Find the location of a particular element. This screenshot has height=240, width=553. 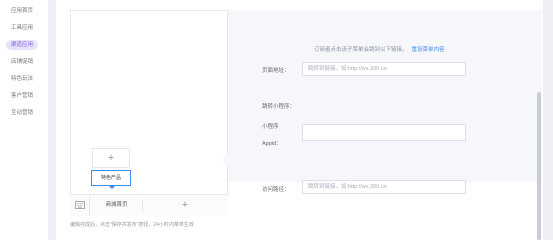

footer-note: 编辑完成后，点击“保存并发布”按钮，24小时内菜单生效 is located at coordinates (132, 225).